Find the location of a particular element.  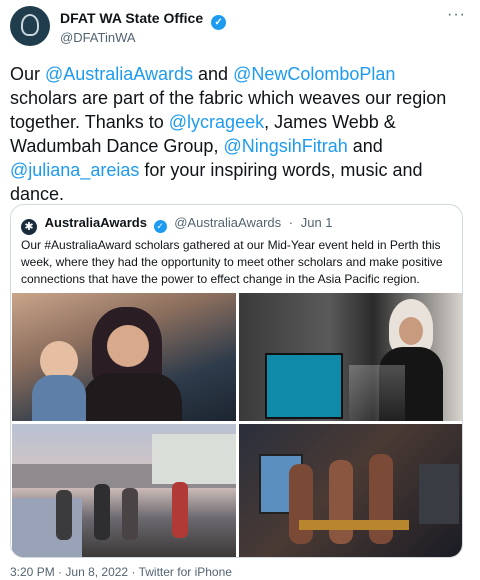

tweet-header: DFAT WA State Office ✓ @DFATinWA ··· is located at coordinates (240, 28).